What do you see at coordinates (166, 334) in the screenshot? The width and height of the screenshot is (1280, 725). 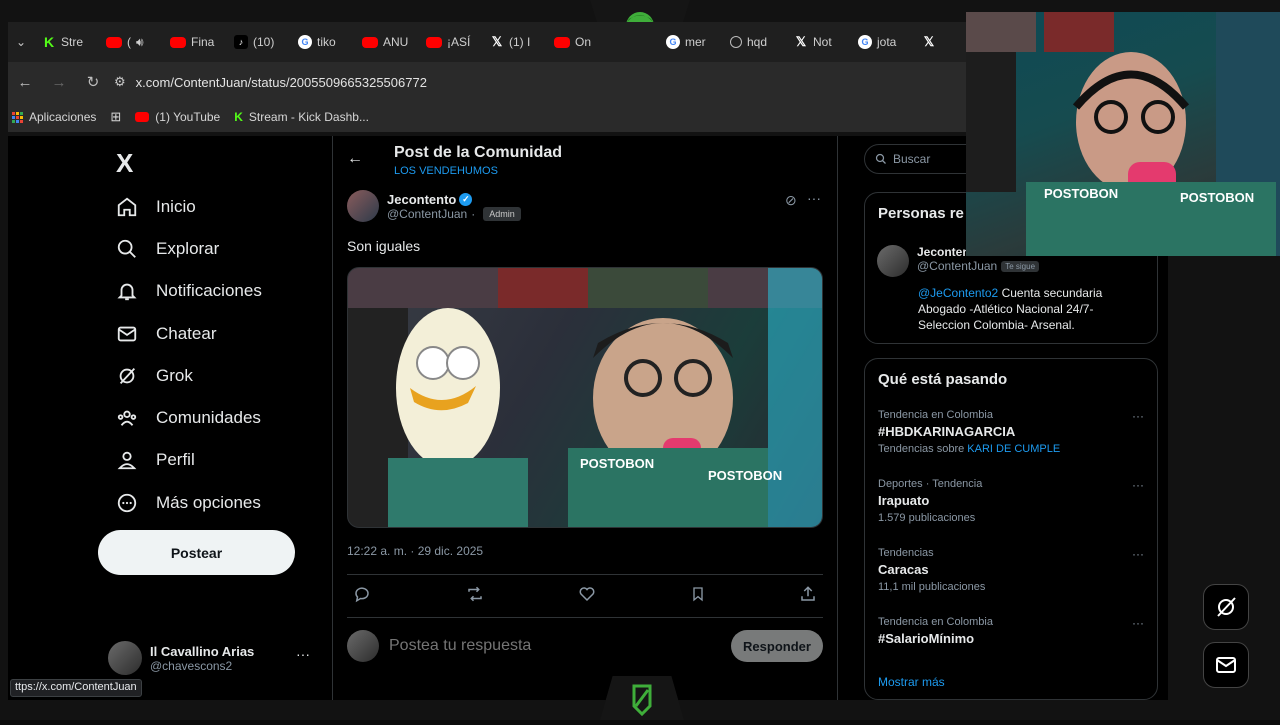 I see `sidebar-item-chat: Chatear` at bounding box center [166, 334].